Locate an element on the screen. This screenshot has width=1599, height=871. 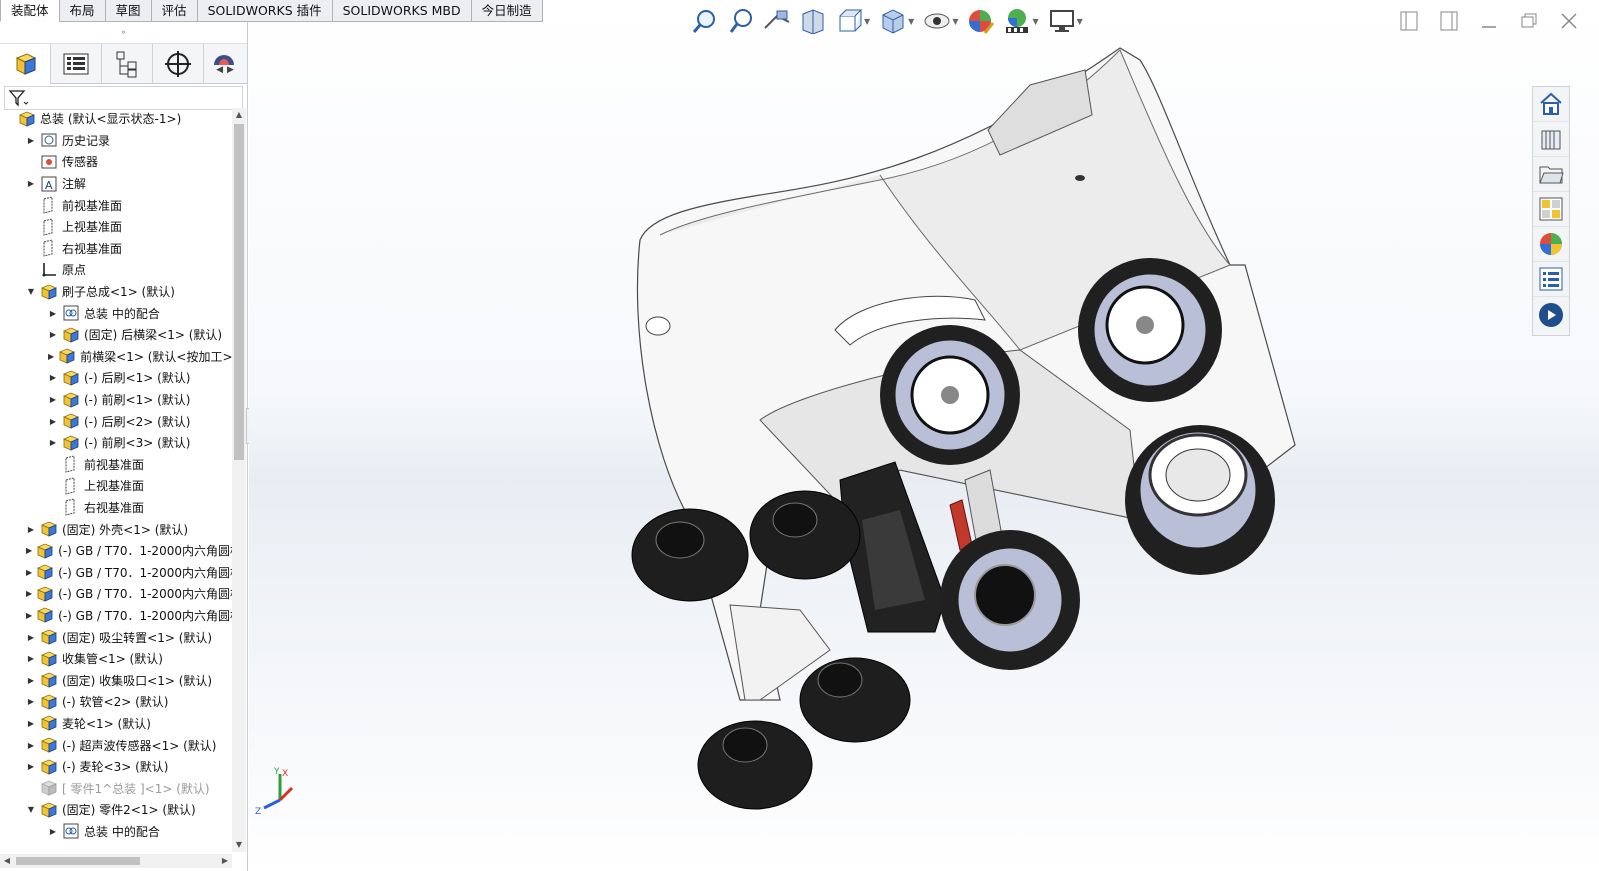
mecanum-wheel-front-left is located at coordinates (950, 395).